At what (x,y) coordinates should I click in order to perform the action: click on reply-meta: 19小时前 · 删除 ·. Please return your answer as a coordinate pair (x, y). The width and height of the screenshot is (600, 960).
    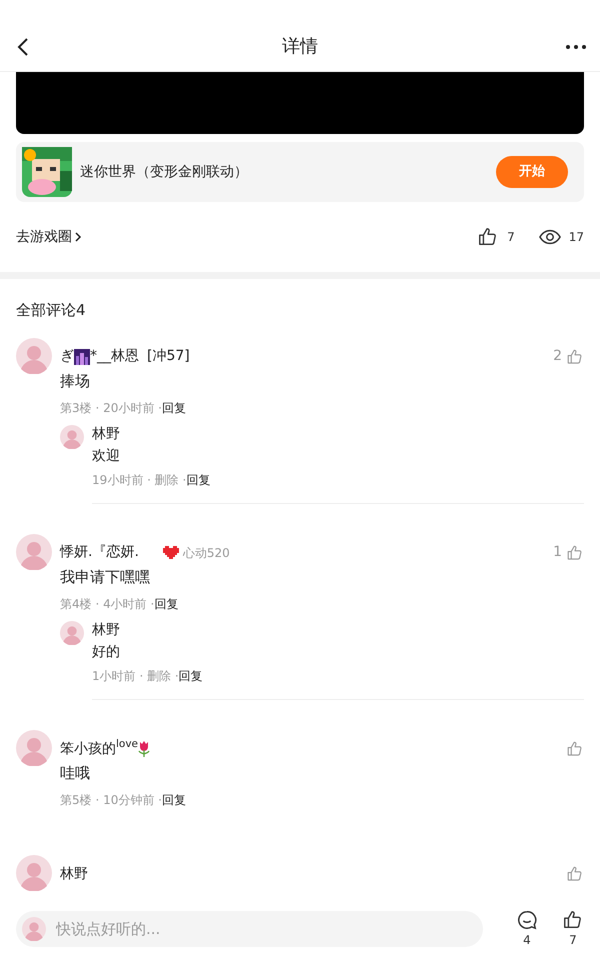
    Looking at the image, I should click on (139, 480).